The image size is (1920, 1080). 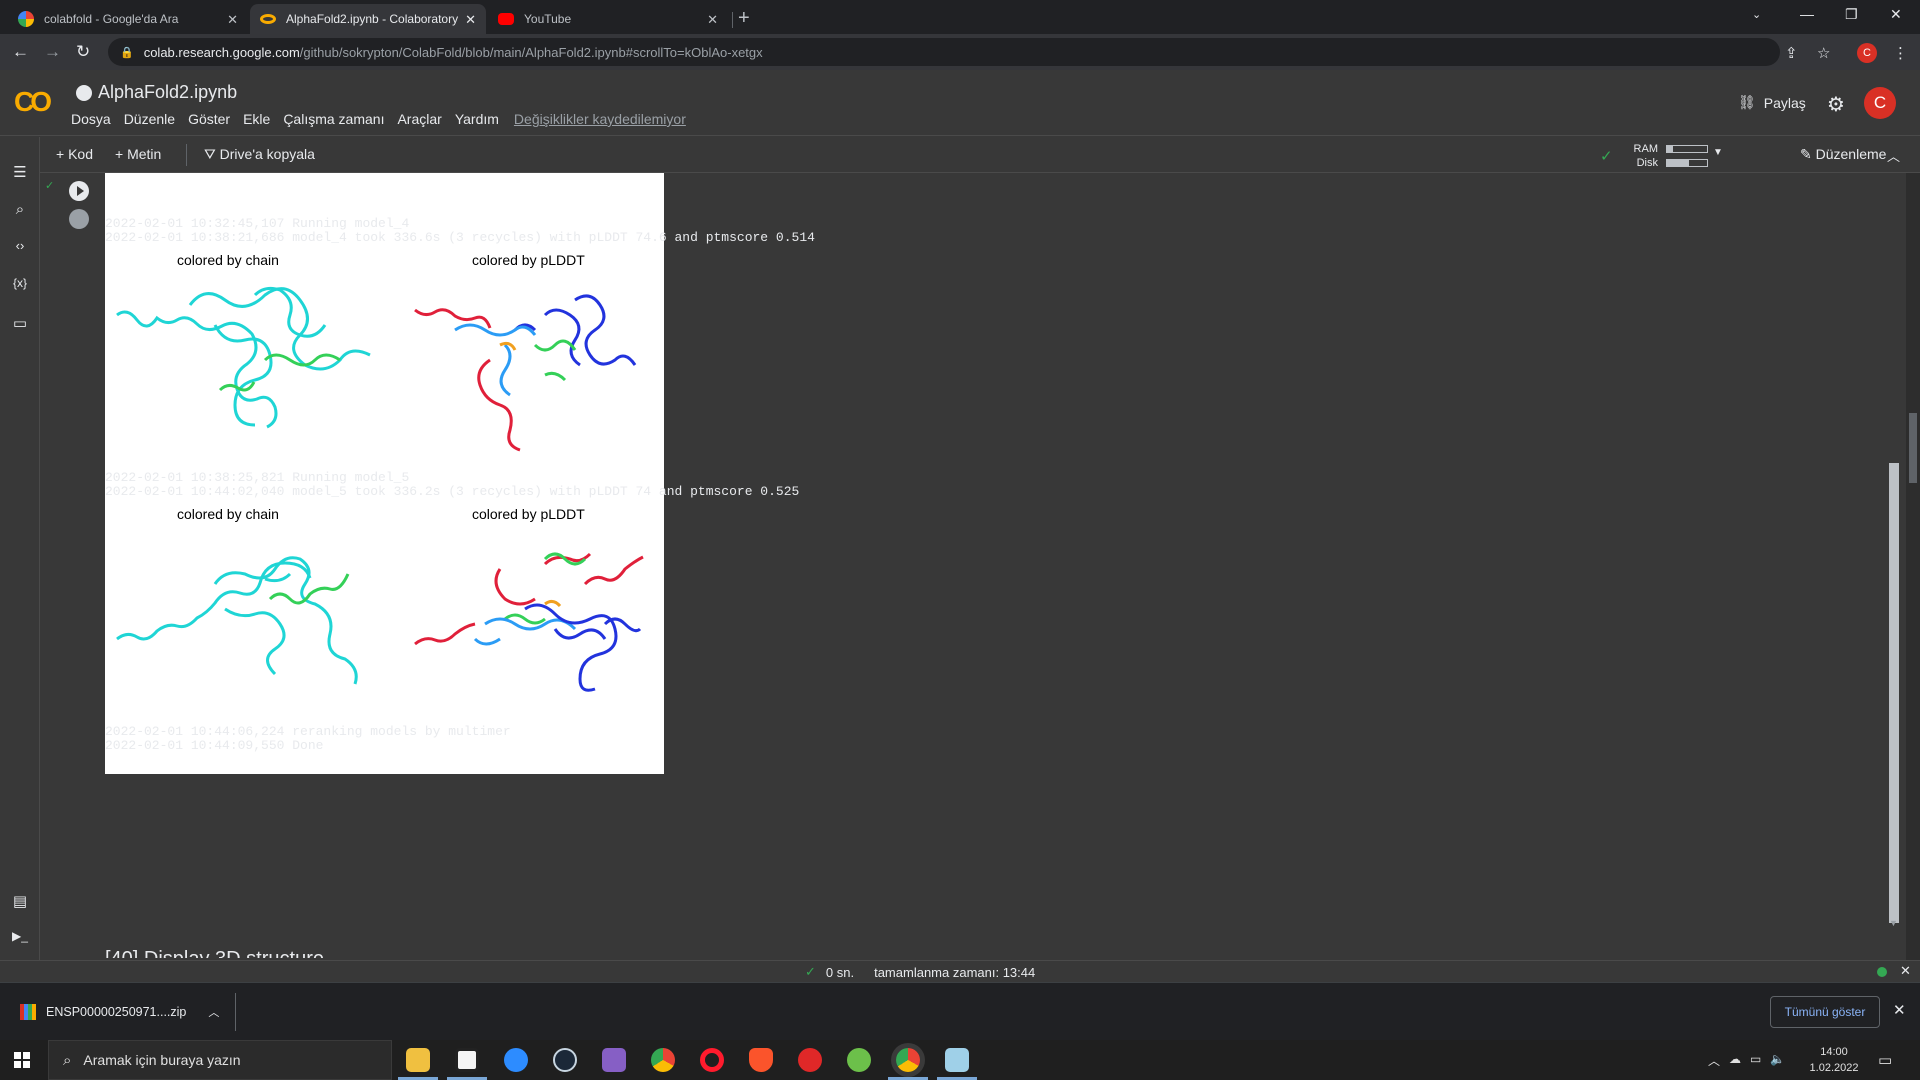 What do you see at coordinates (213, 1012) in the screenshot?
I see `chevron-up-icon: ︿` at bounding box center [213, 1012].